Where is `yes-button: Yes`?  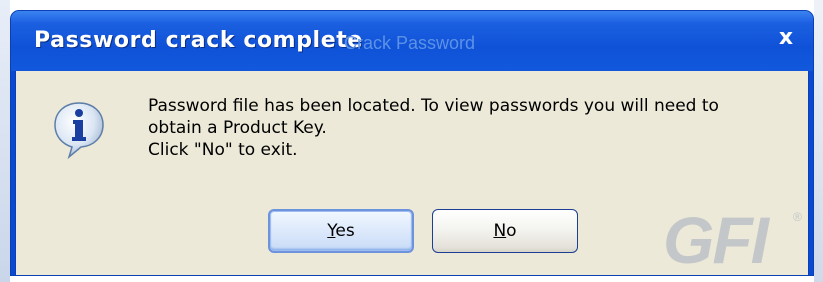
yes-button: Yes is located at coordinates (341, 231).